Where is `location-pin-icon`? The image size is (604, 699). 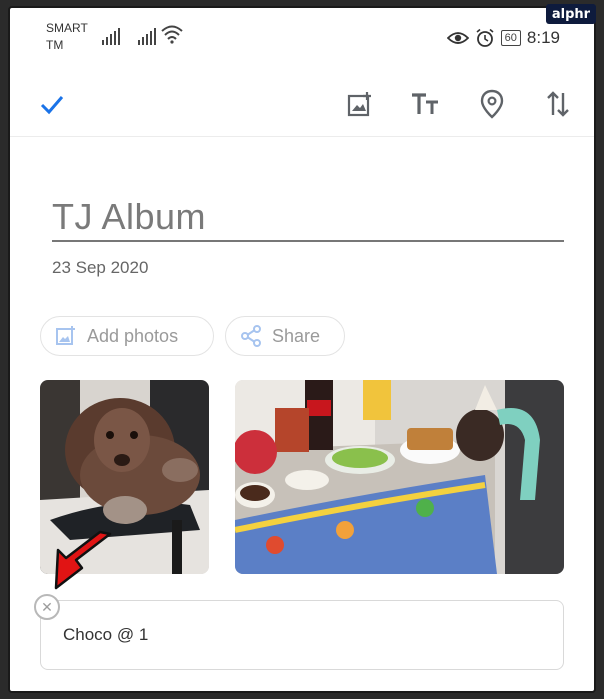
location-pin-icon is located at coordinates (492, 104).